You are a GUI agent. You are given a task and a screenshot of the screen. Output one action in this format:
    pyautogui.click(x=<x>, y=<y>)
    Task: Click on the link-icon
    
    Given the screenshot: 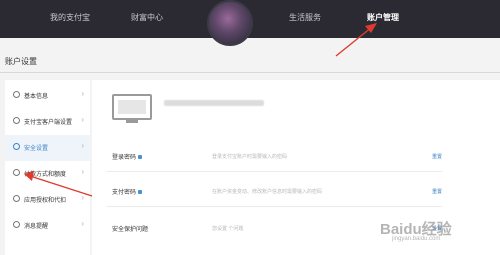 What is the action you would take?
    pyautogui.click(x=16, y=198)
    